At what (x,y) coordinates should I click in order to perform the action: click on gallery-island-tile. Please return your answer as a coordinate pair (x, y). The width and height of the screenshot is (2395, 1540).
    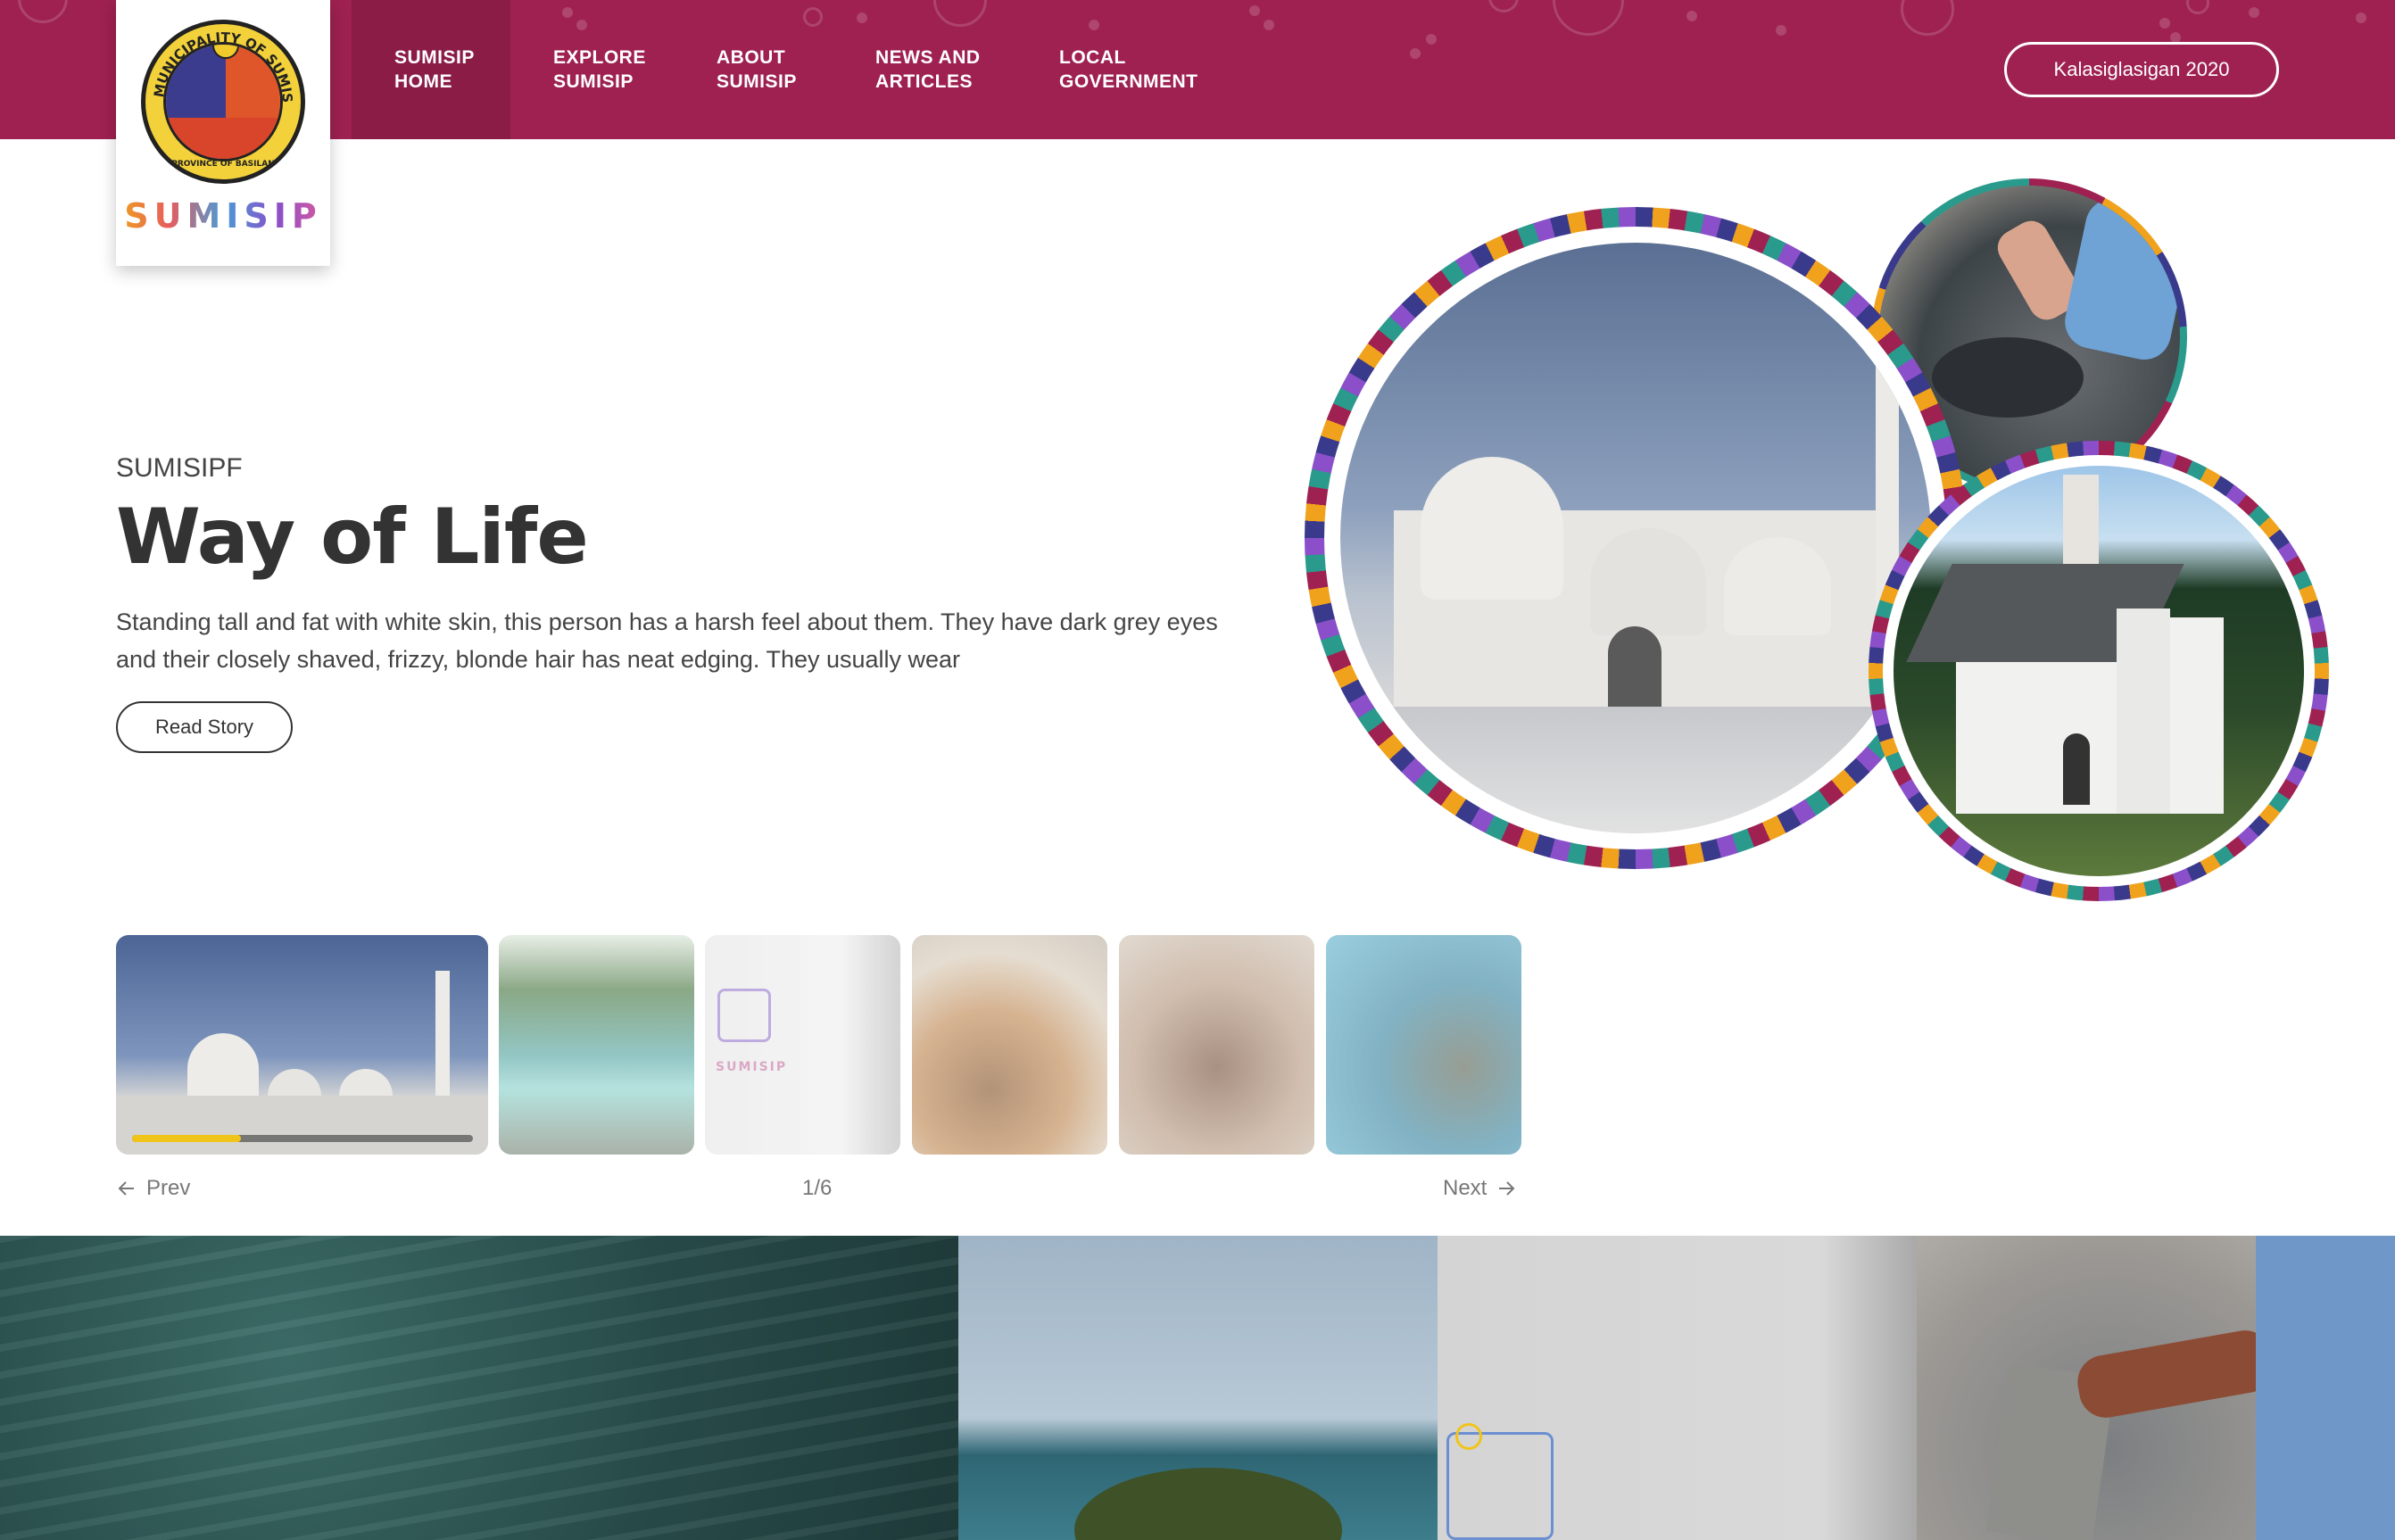
    Looking at the image, I should click on (1198, 1388).